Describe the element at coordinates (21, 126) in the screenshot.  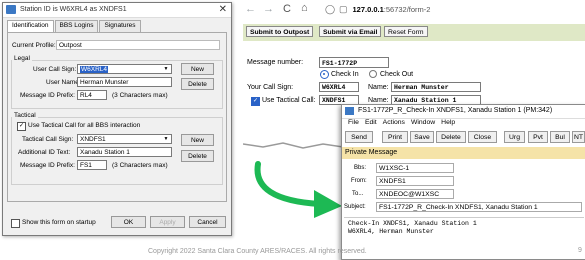
I see `use-tactical-checkbox: ✓` at that location.